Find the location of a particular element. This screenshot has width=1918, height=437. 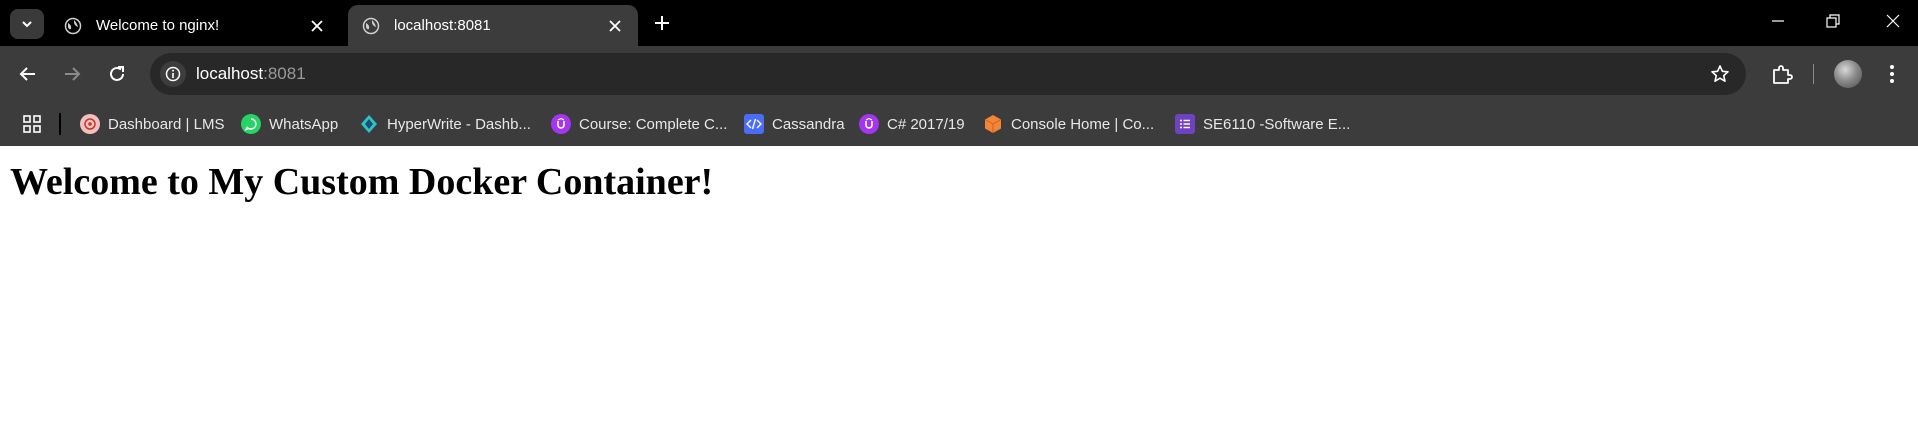

restore-button is located at coordinates (1833, 21).